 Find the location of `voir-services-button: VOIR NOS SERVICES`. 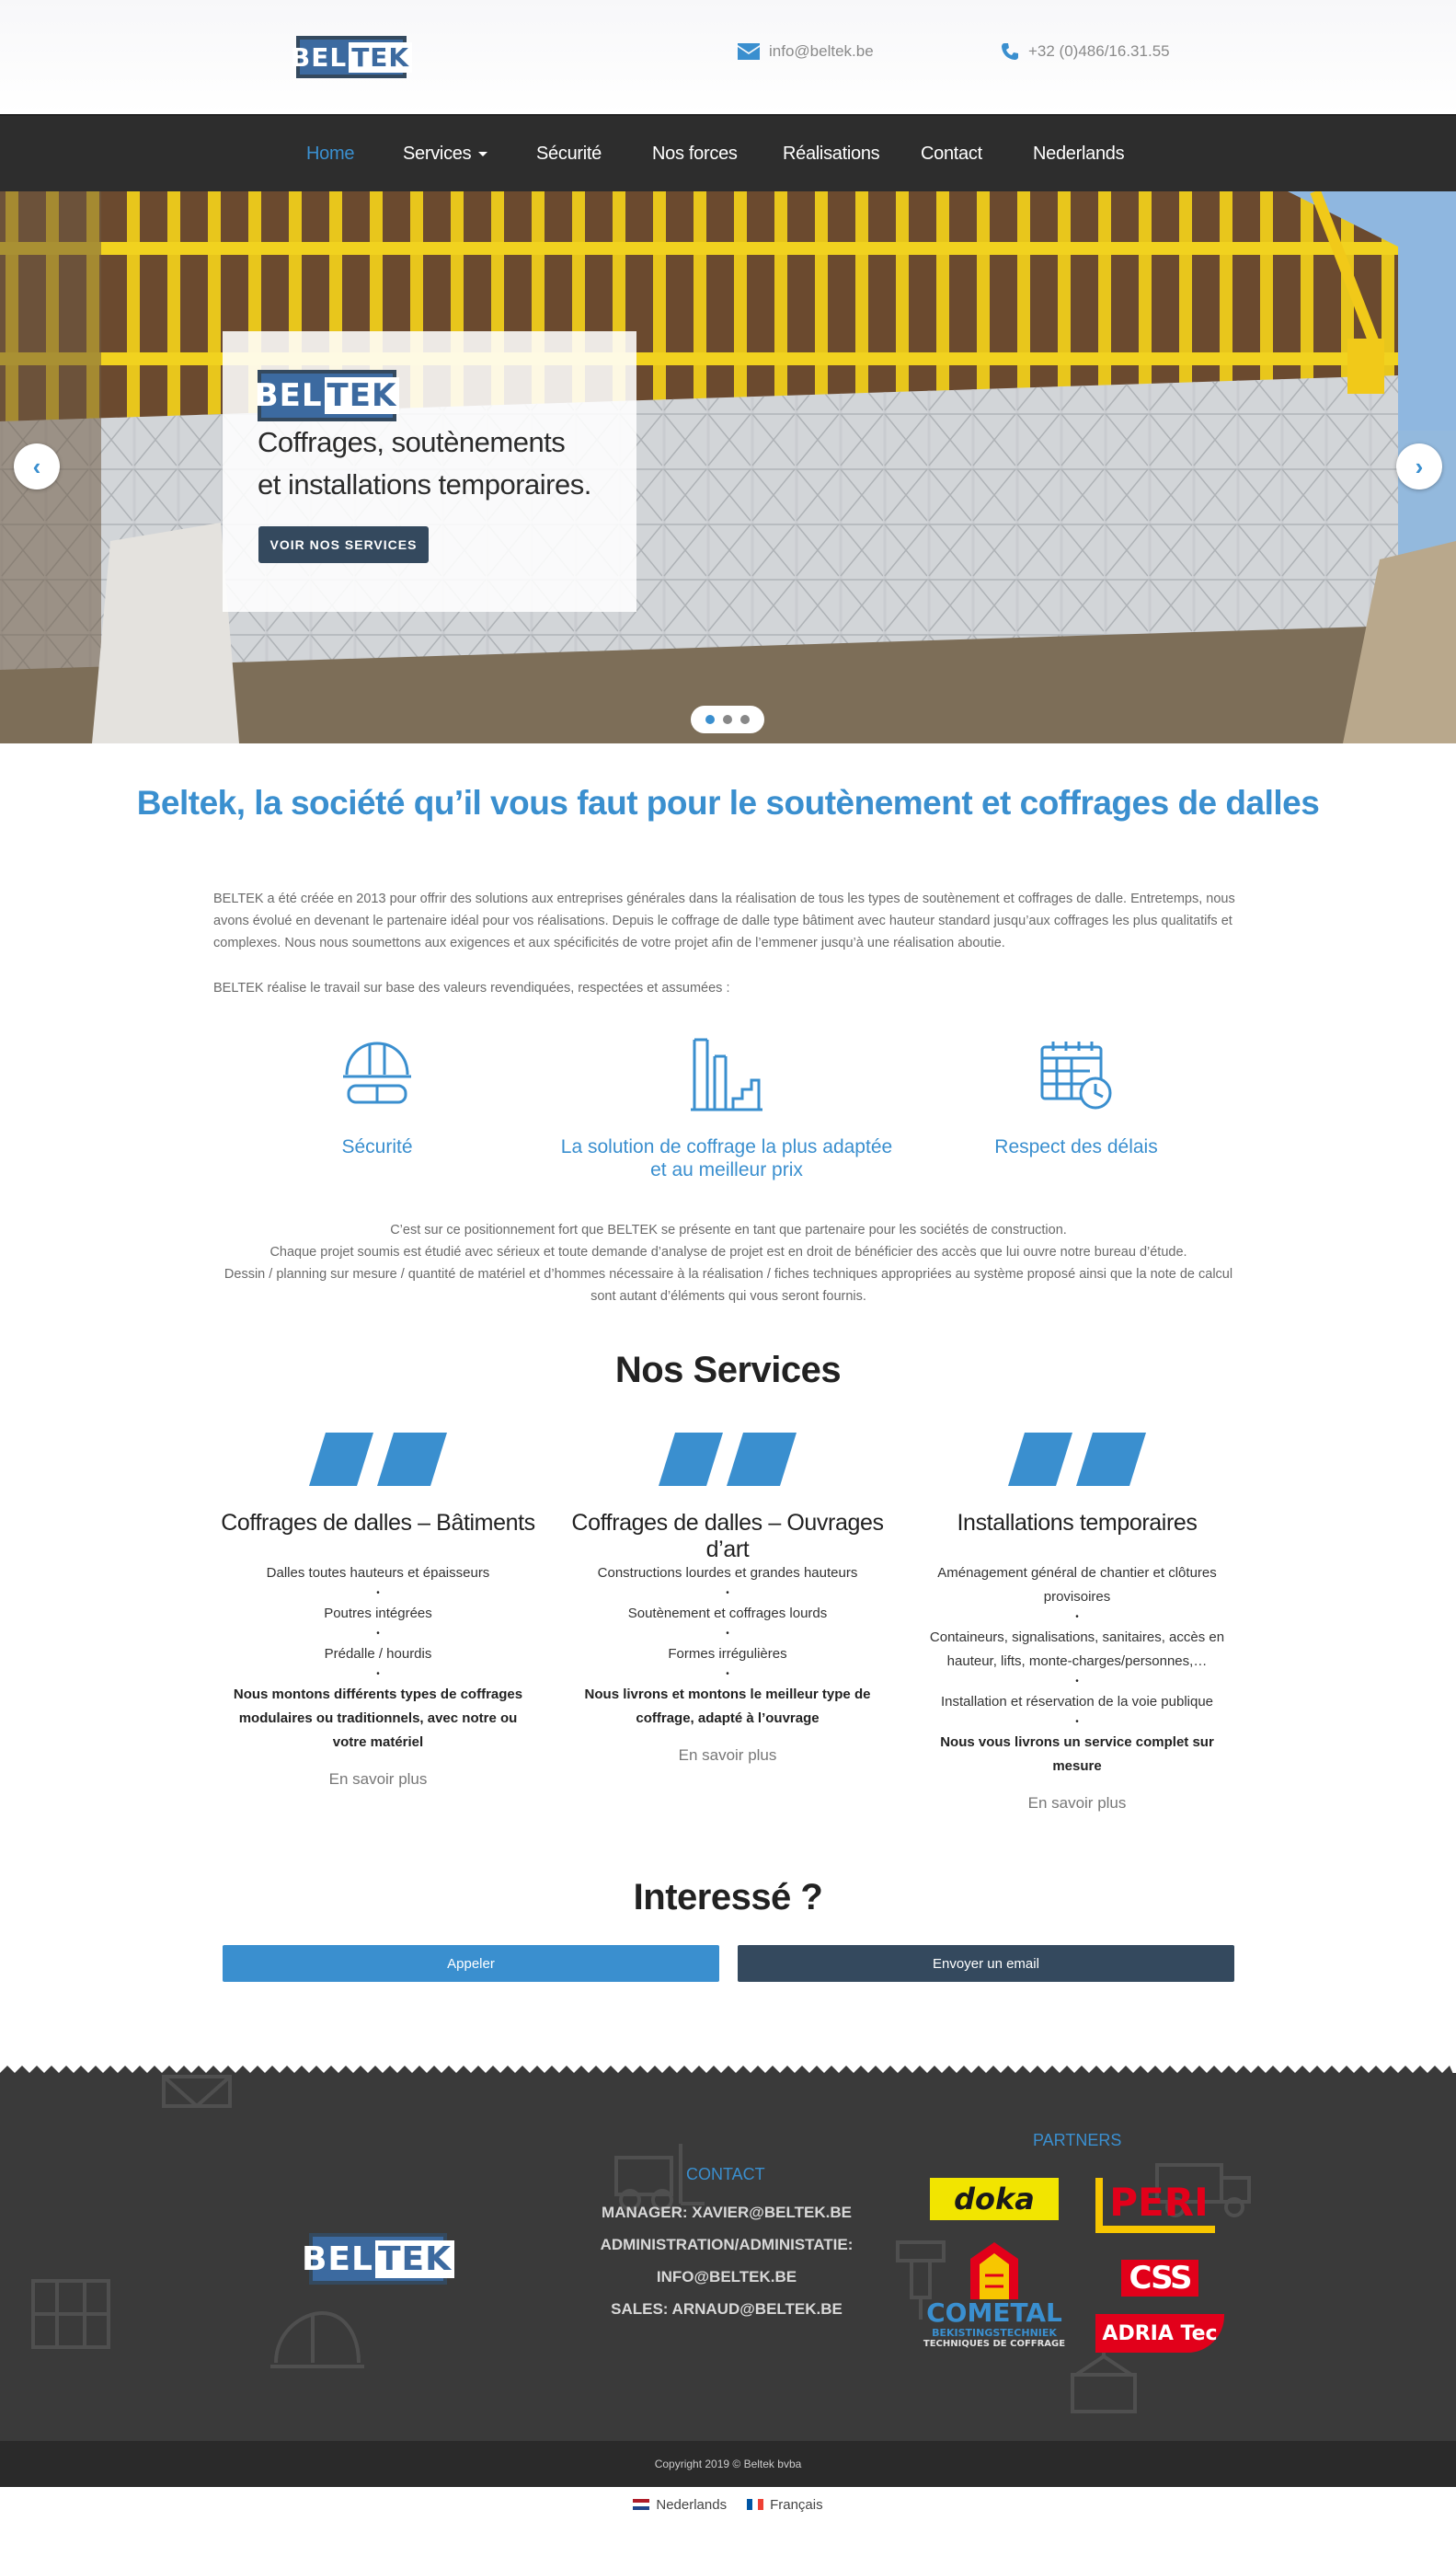

voir-services-button: VOIR NOS SERVICES is located at coordinates (343, 544).